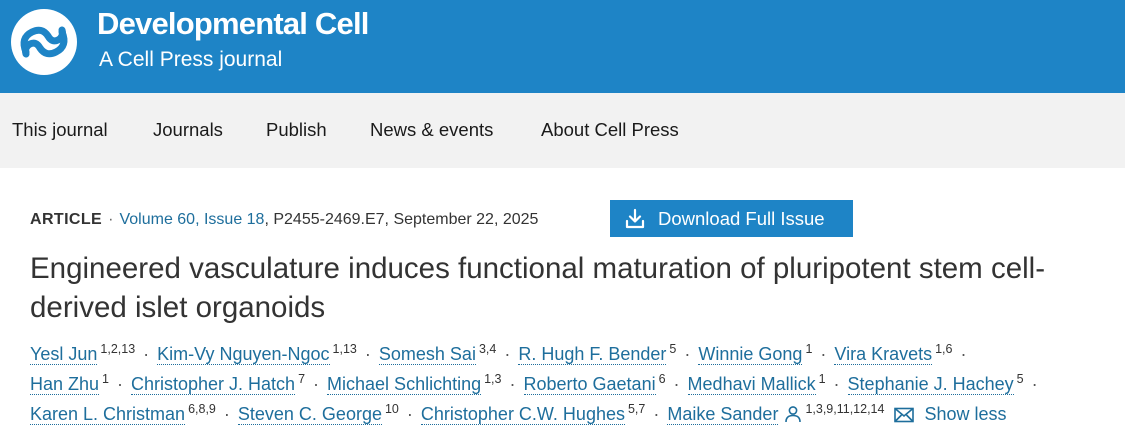  I want to click on author-link: Maike Sander, so click(723, 414).